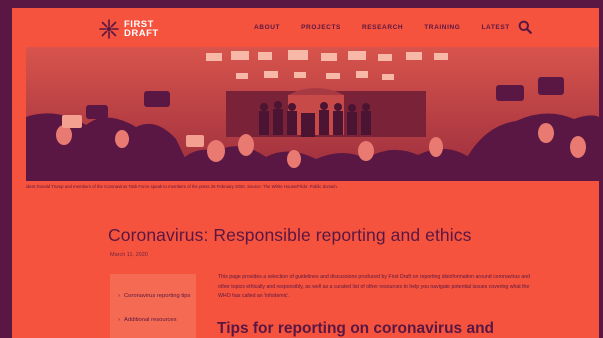  I want to click on logo-wordmark: FIRST DRAFT, so click(141, 29).